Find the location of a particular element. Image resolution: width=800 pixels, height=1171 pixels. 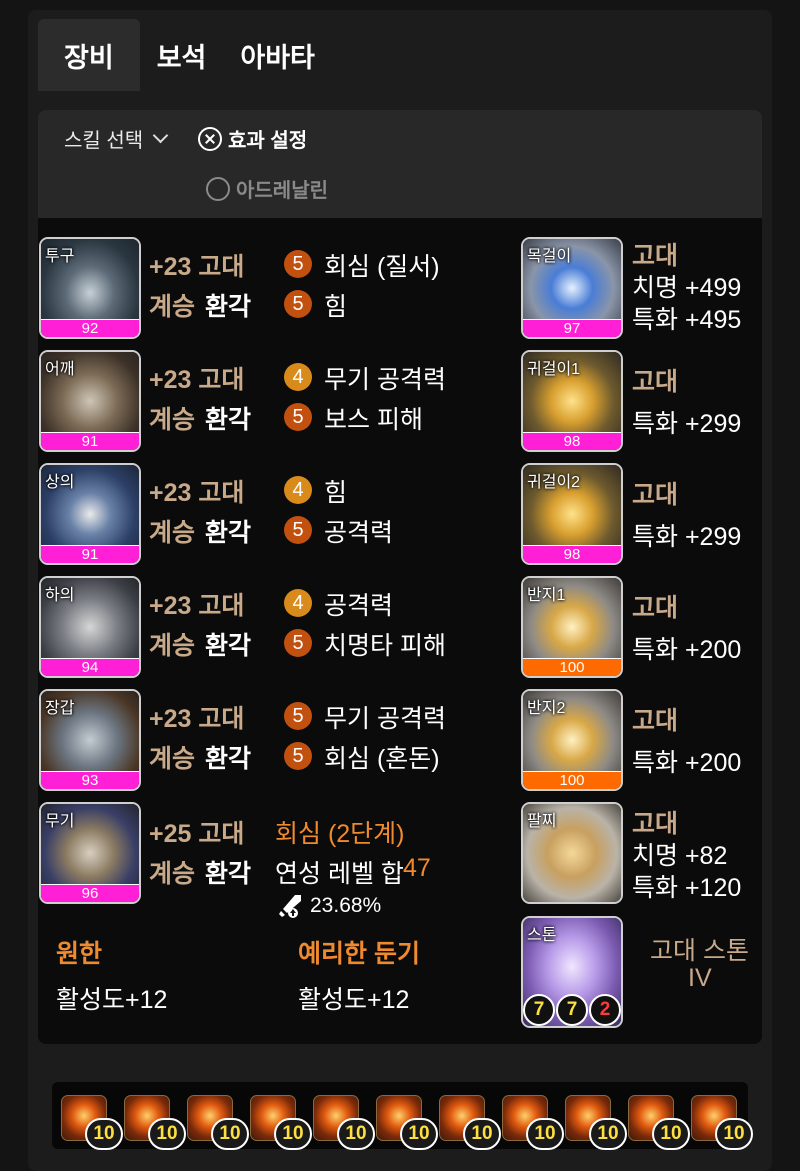

slot-label: 어깨 is located at coordinates (60, 369).